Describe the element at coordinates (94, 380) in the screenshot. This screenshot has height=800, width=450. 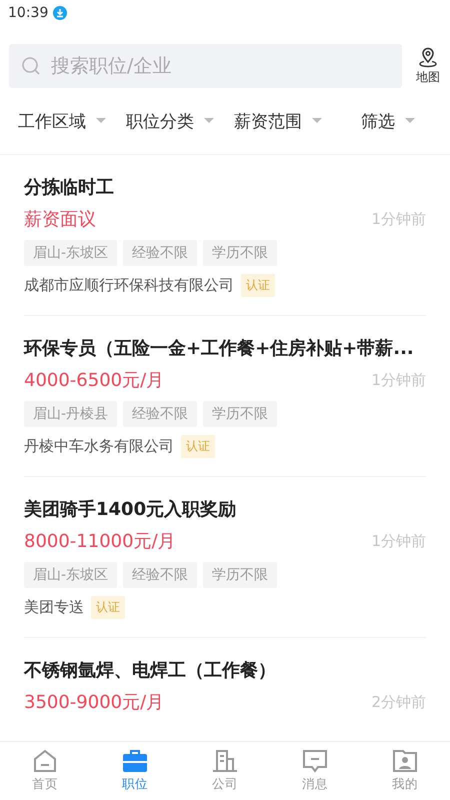
I see `salary-text: 4000-6500元/月` at that location.